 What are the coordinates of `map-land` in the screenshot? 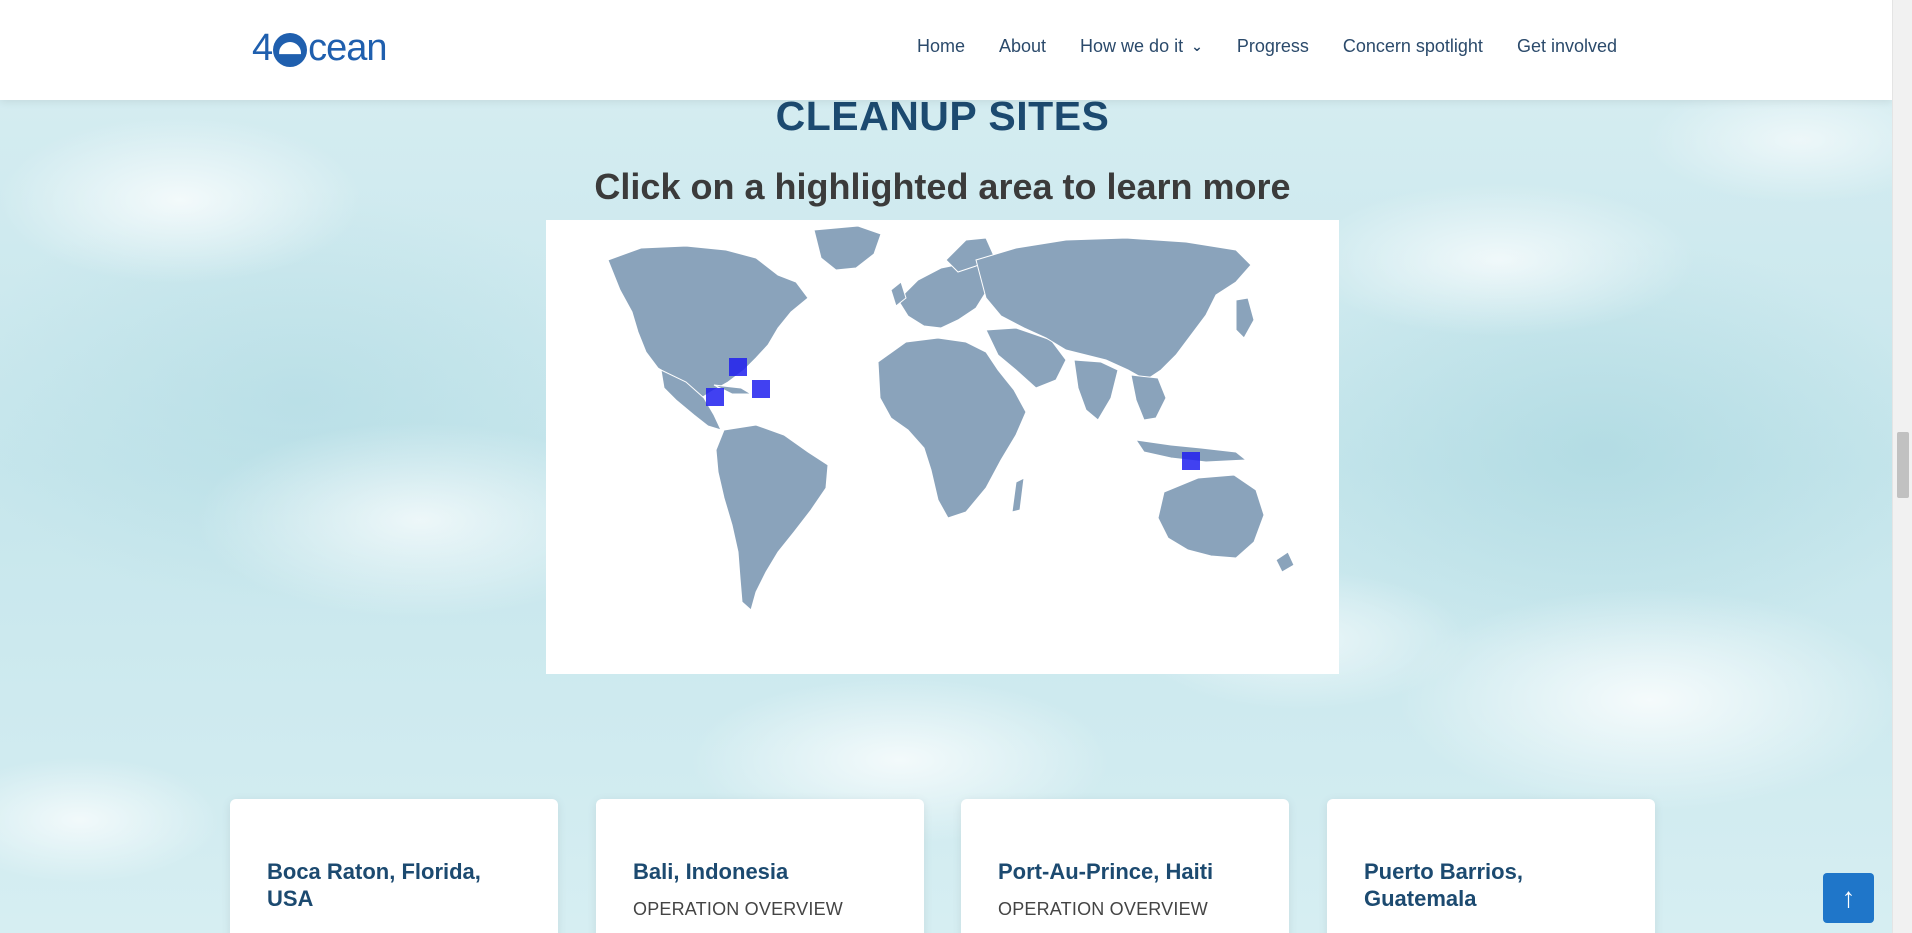 It's located at (951, 418).